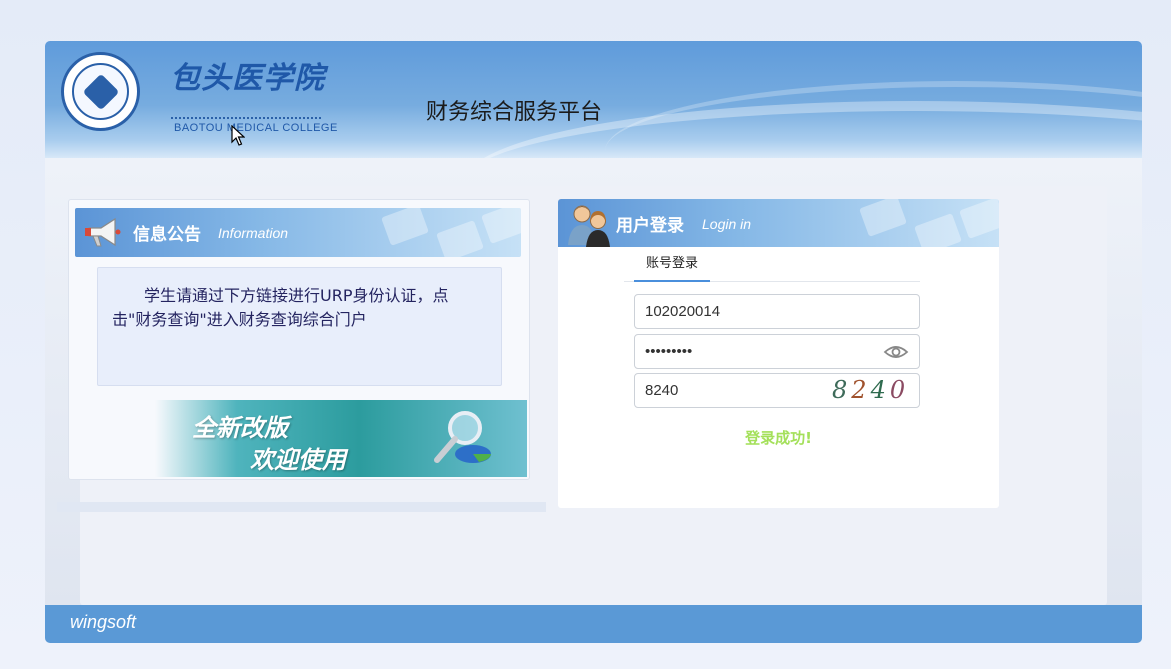 The image size is (1171, 669). I want to click on logo-english-name: BAOTOU MEDICAL COLLEGE, so click(256, 128).